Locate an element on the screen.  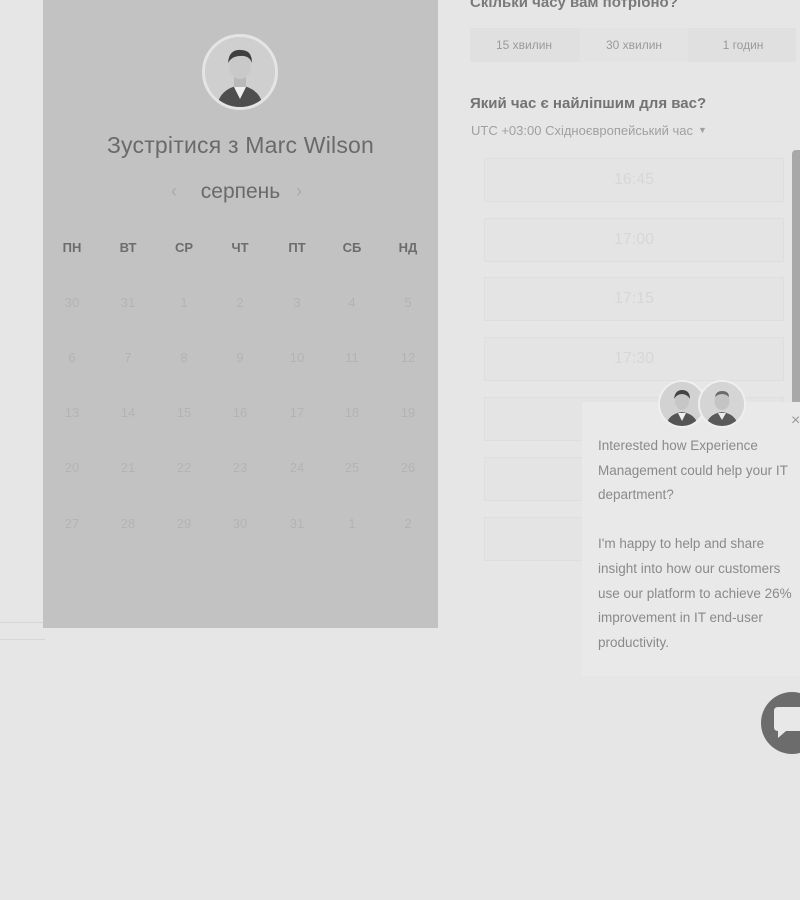
duration-option-60: 1 годин is located at coordinates (743, 45).